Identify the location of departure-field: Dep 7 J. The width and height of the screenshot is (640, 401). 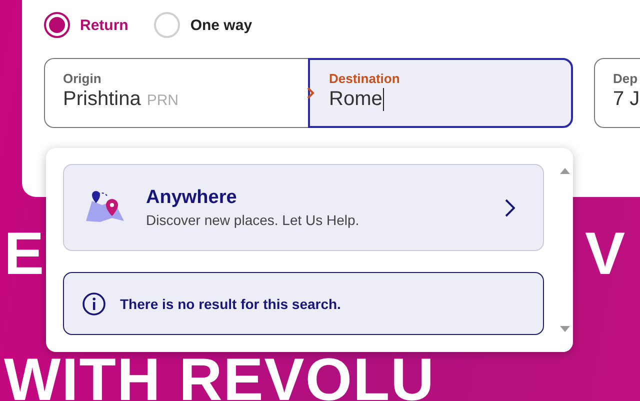
(617, 93).